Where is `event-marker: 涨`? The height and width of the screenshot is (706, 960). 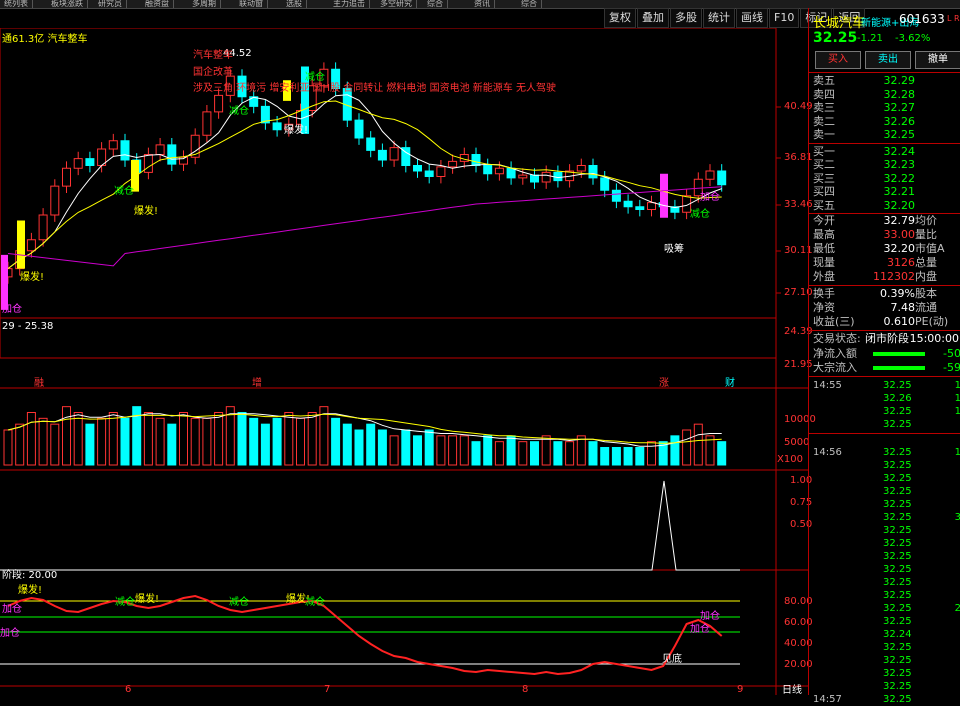 event-marker: 涨 is located at coordinates (664, 384).